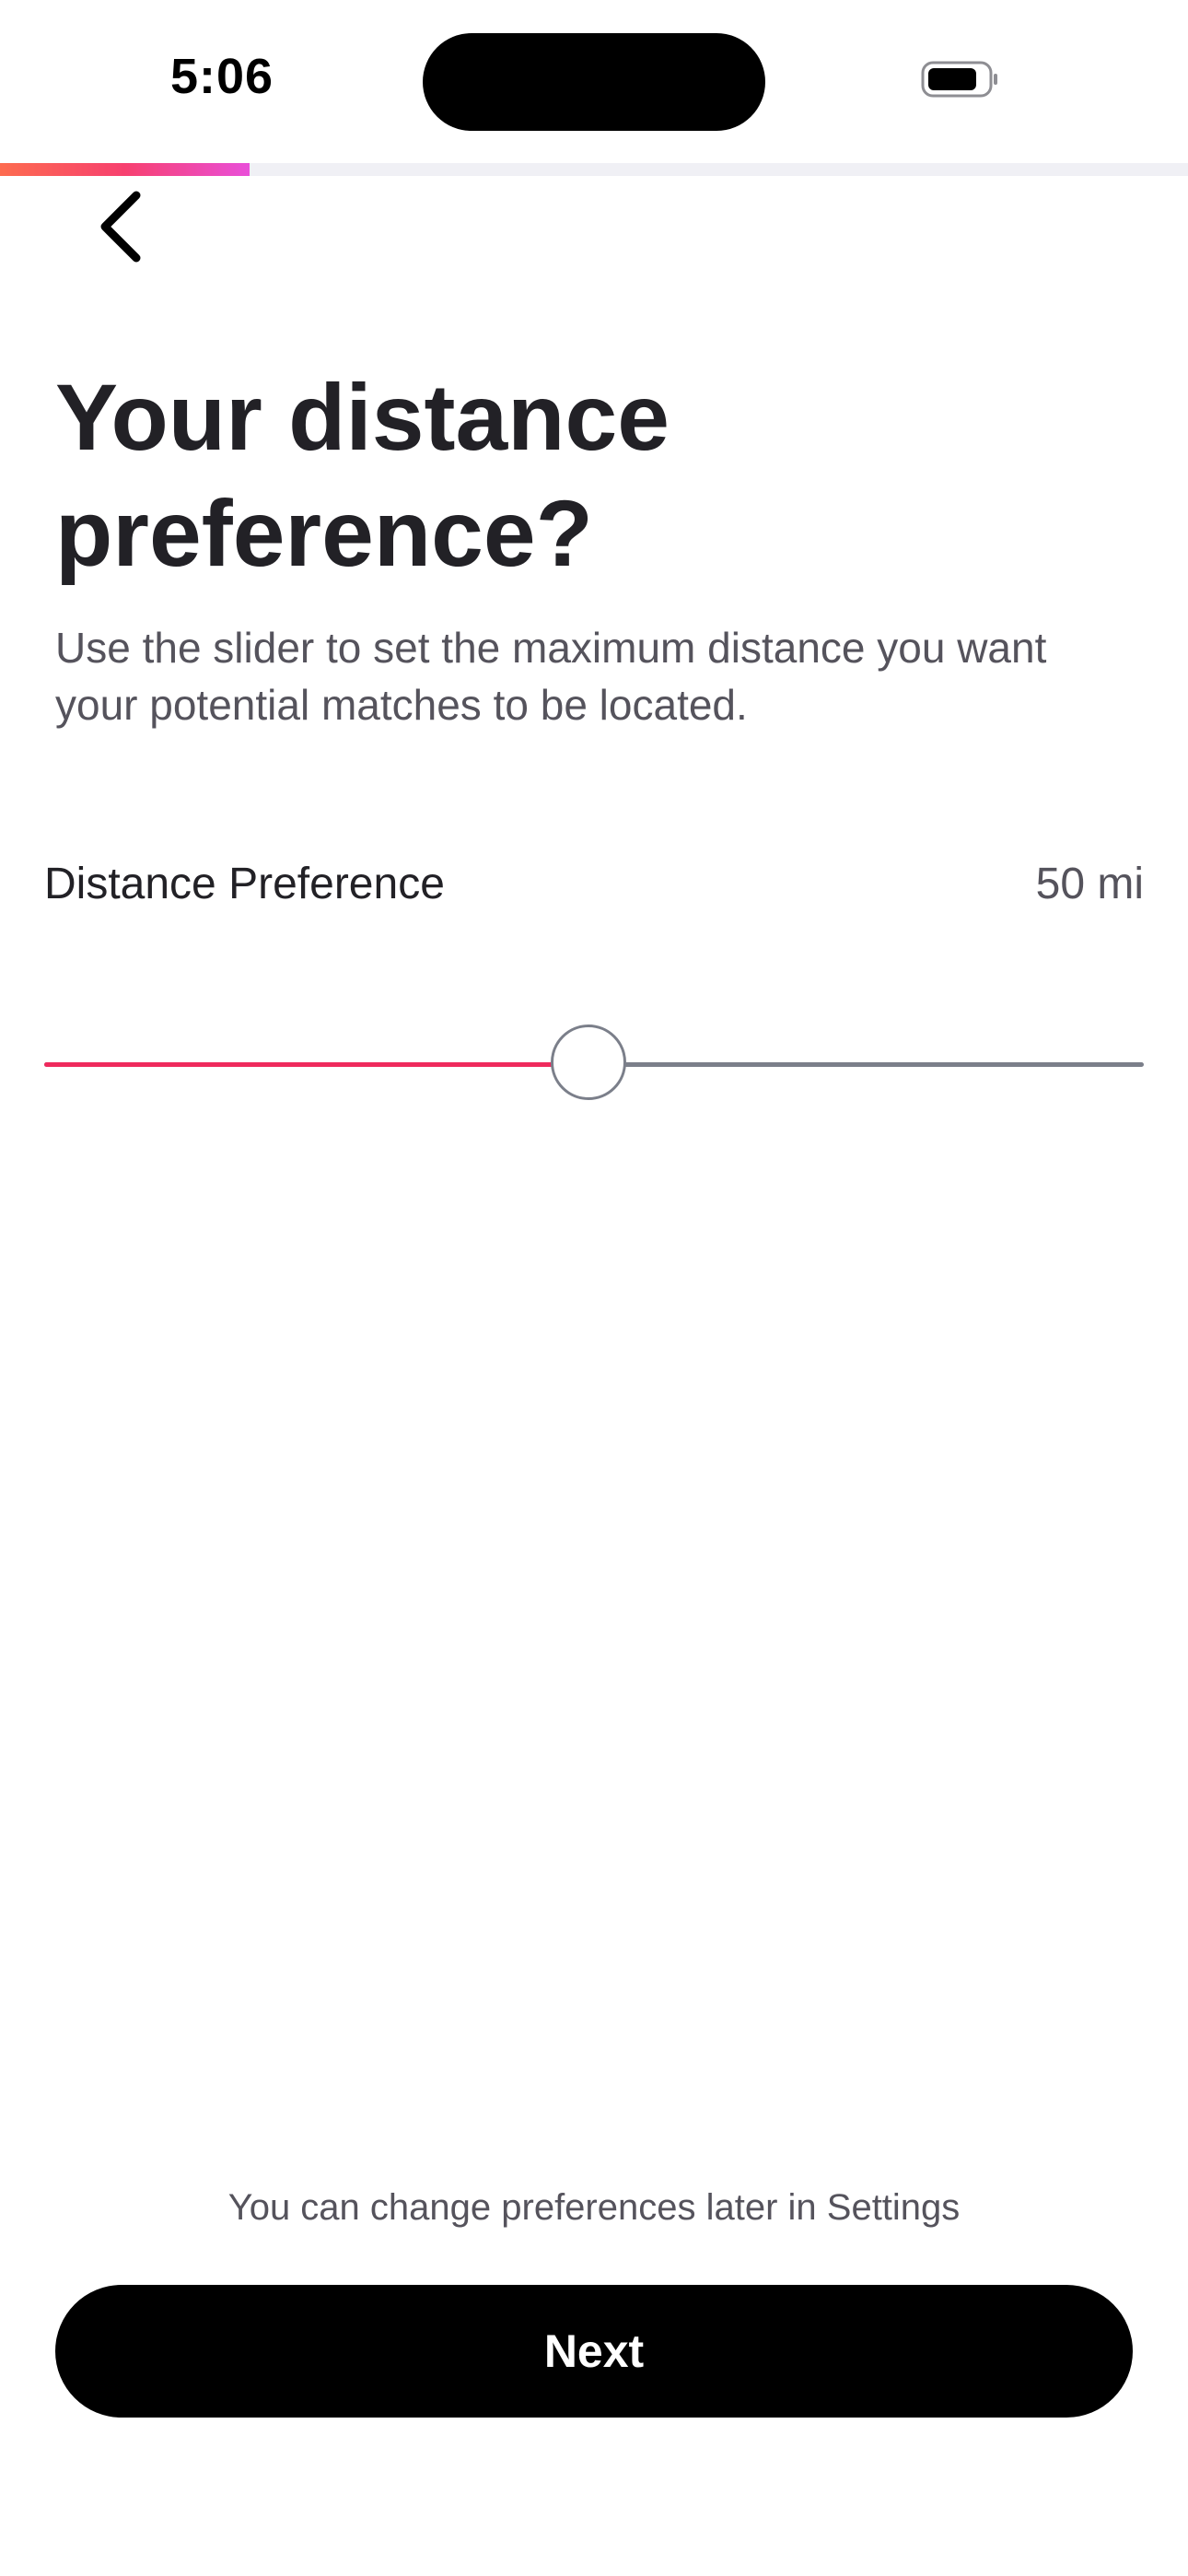 Image resolution: width=1188 pixels, height=2576 pixels. I want to click on back-button, so click(120, 227).